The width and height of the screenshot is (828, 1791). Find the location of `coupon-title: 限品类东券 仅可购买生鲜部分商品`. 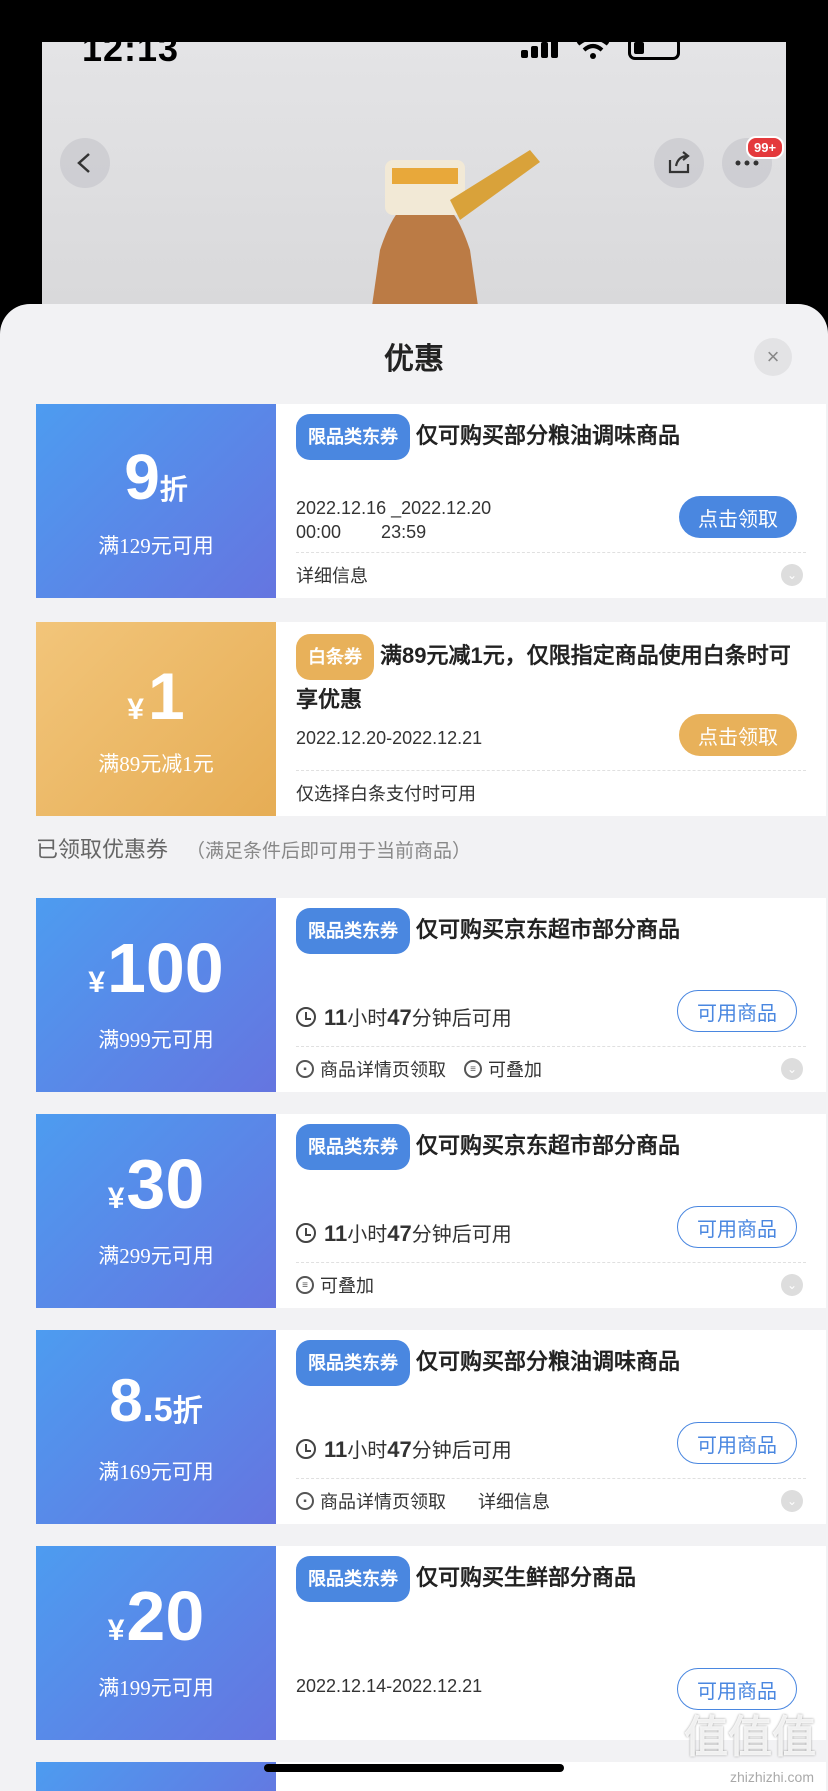

coupon-title: 限品类东券 仅可购买生鲜部分商品 is located at coordinates (551, 1579).